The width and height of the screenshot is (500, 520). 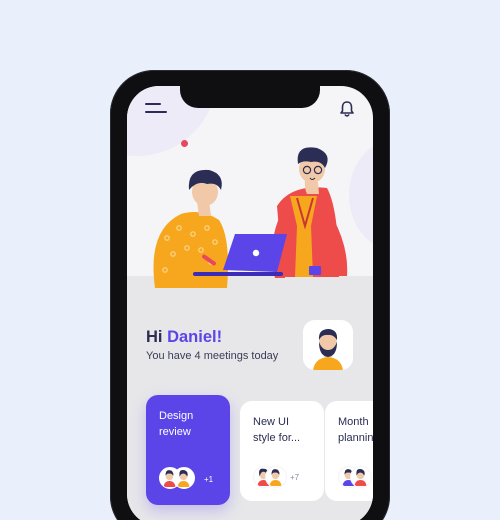 I want to click on menu-button, so click(x=156, y=110).